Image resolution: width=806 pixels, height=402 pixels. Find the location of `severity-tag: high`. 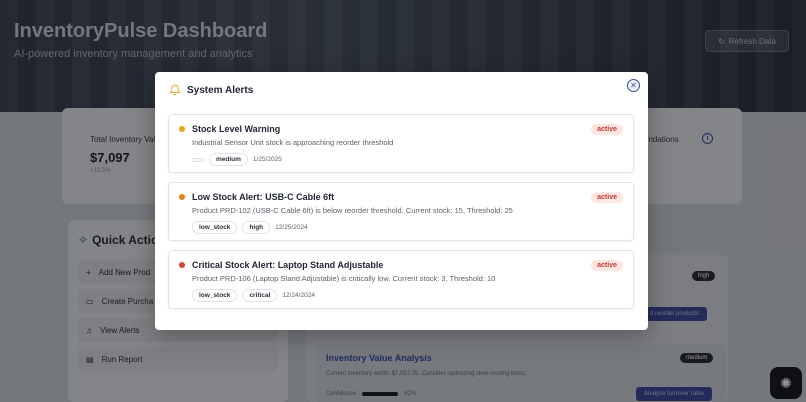

severity-tag: high is located at coordinates (256, 227).